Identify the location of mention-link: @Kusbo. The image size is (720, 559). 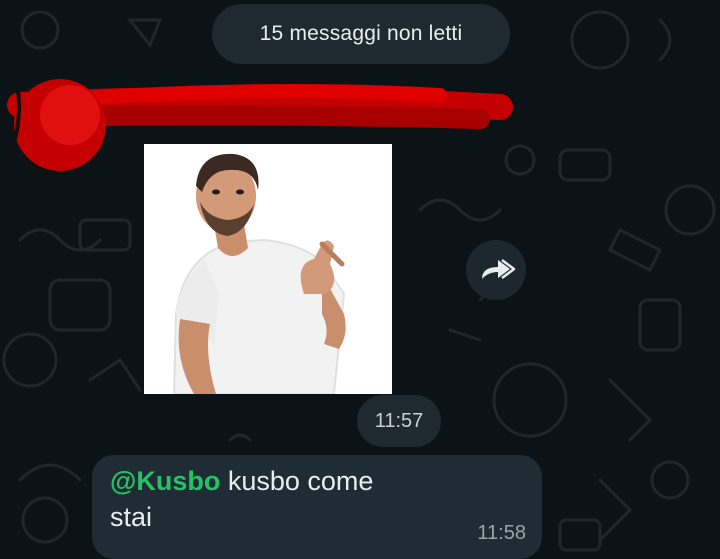
(165, 481).